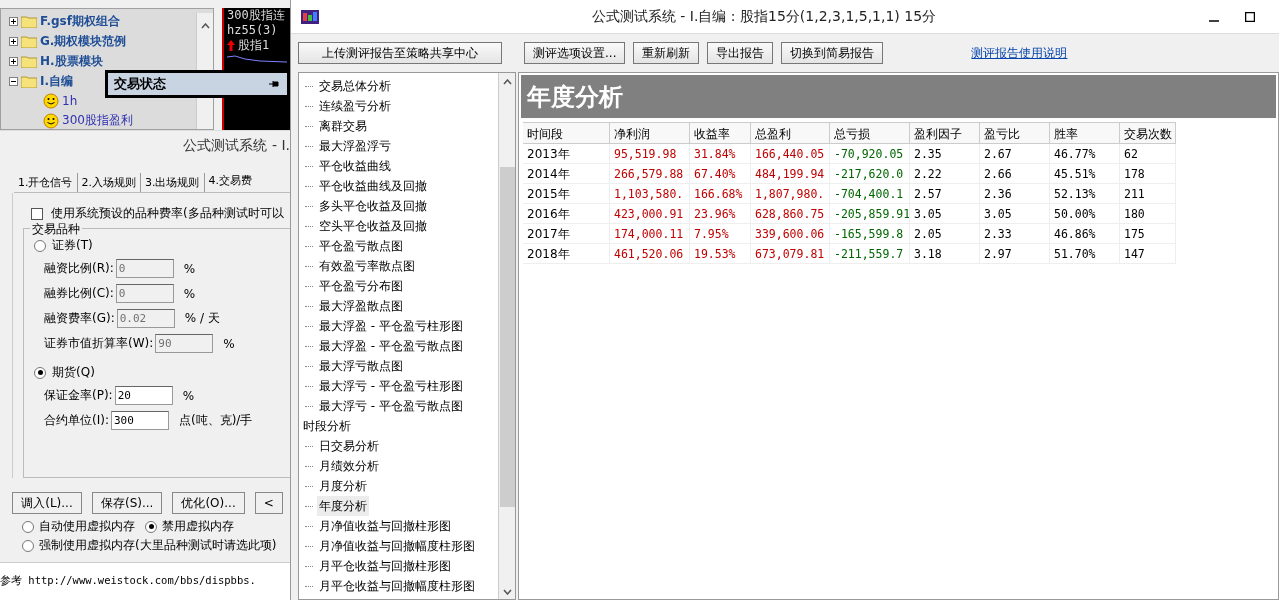 The image size is (1279, 600). What do you see at coordinates (650, 154) in the screenshot?
I see `table-cell: 95,519.98` at bounding box center [650, 154].